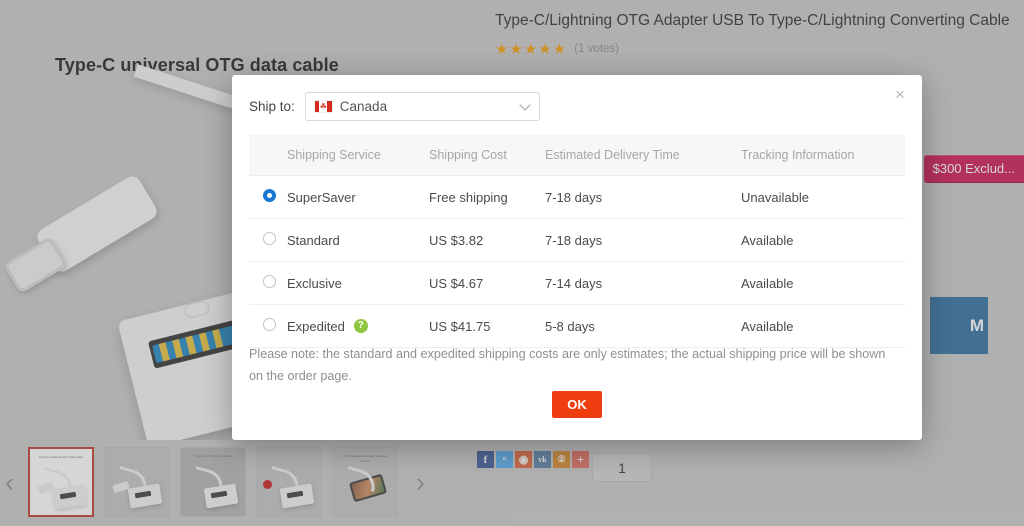  Describe the element at coordinates (487, 283) in the screenshot. I see `shipping-cost-cell: US $4.67` at that location.